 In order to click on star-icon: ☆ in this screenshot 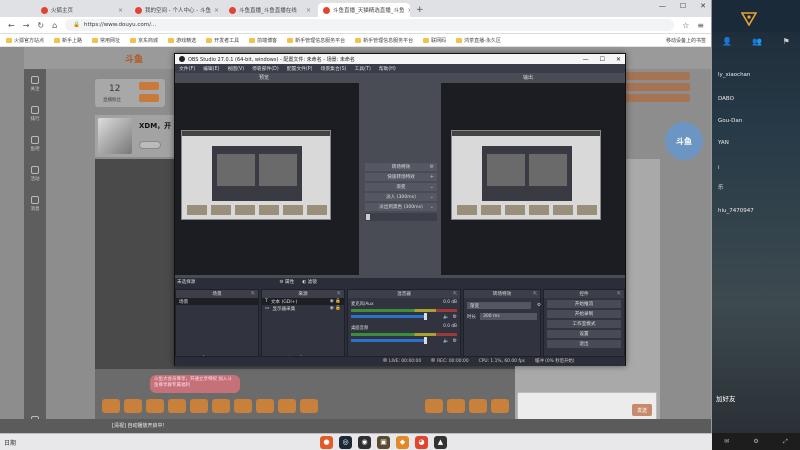, I will do `click(685, 25)`.